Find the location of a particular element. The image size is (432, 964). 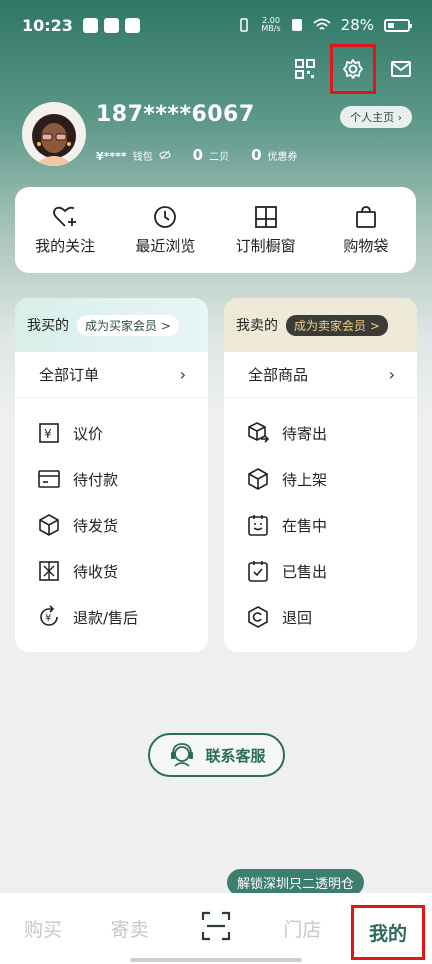

net-speed: 2.00 MB/s is located at coordinates (271, 24).